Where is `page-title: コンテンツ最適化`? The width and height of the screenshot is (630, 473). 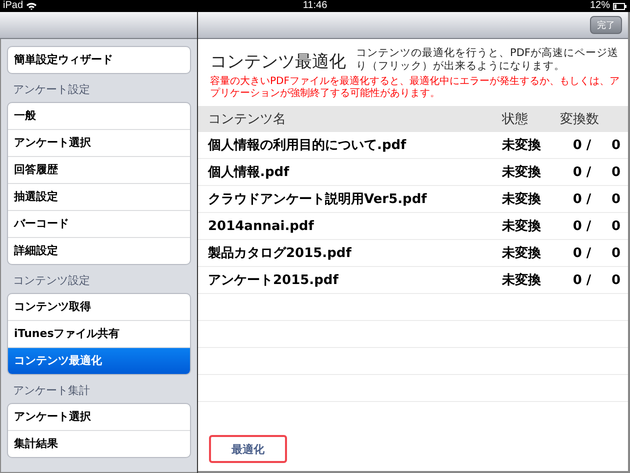
page-title: コンテンツ最適化 is located at coordinates (278, 62).